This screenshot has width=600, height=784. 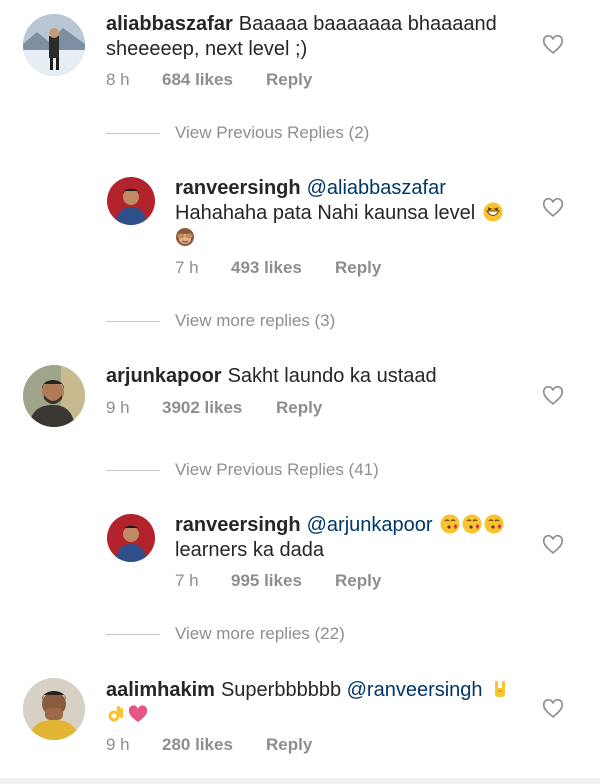 I want to click on pink-heart-icon, so click(x=138, y=714).